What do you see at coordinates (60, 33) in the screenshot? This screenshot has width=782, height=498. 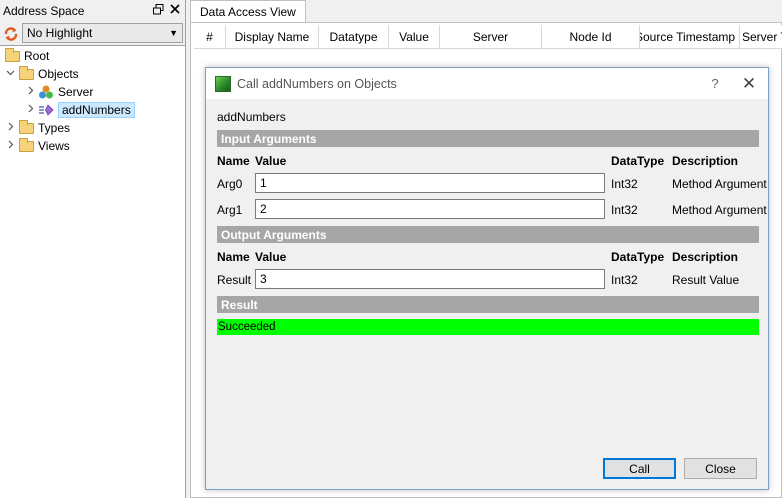 I see `highlight-combo-value: No Highlight` at bounding box center [60, 33].